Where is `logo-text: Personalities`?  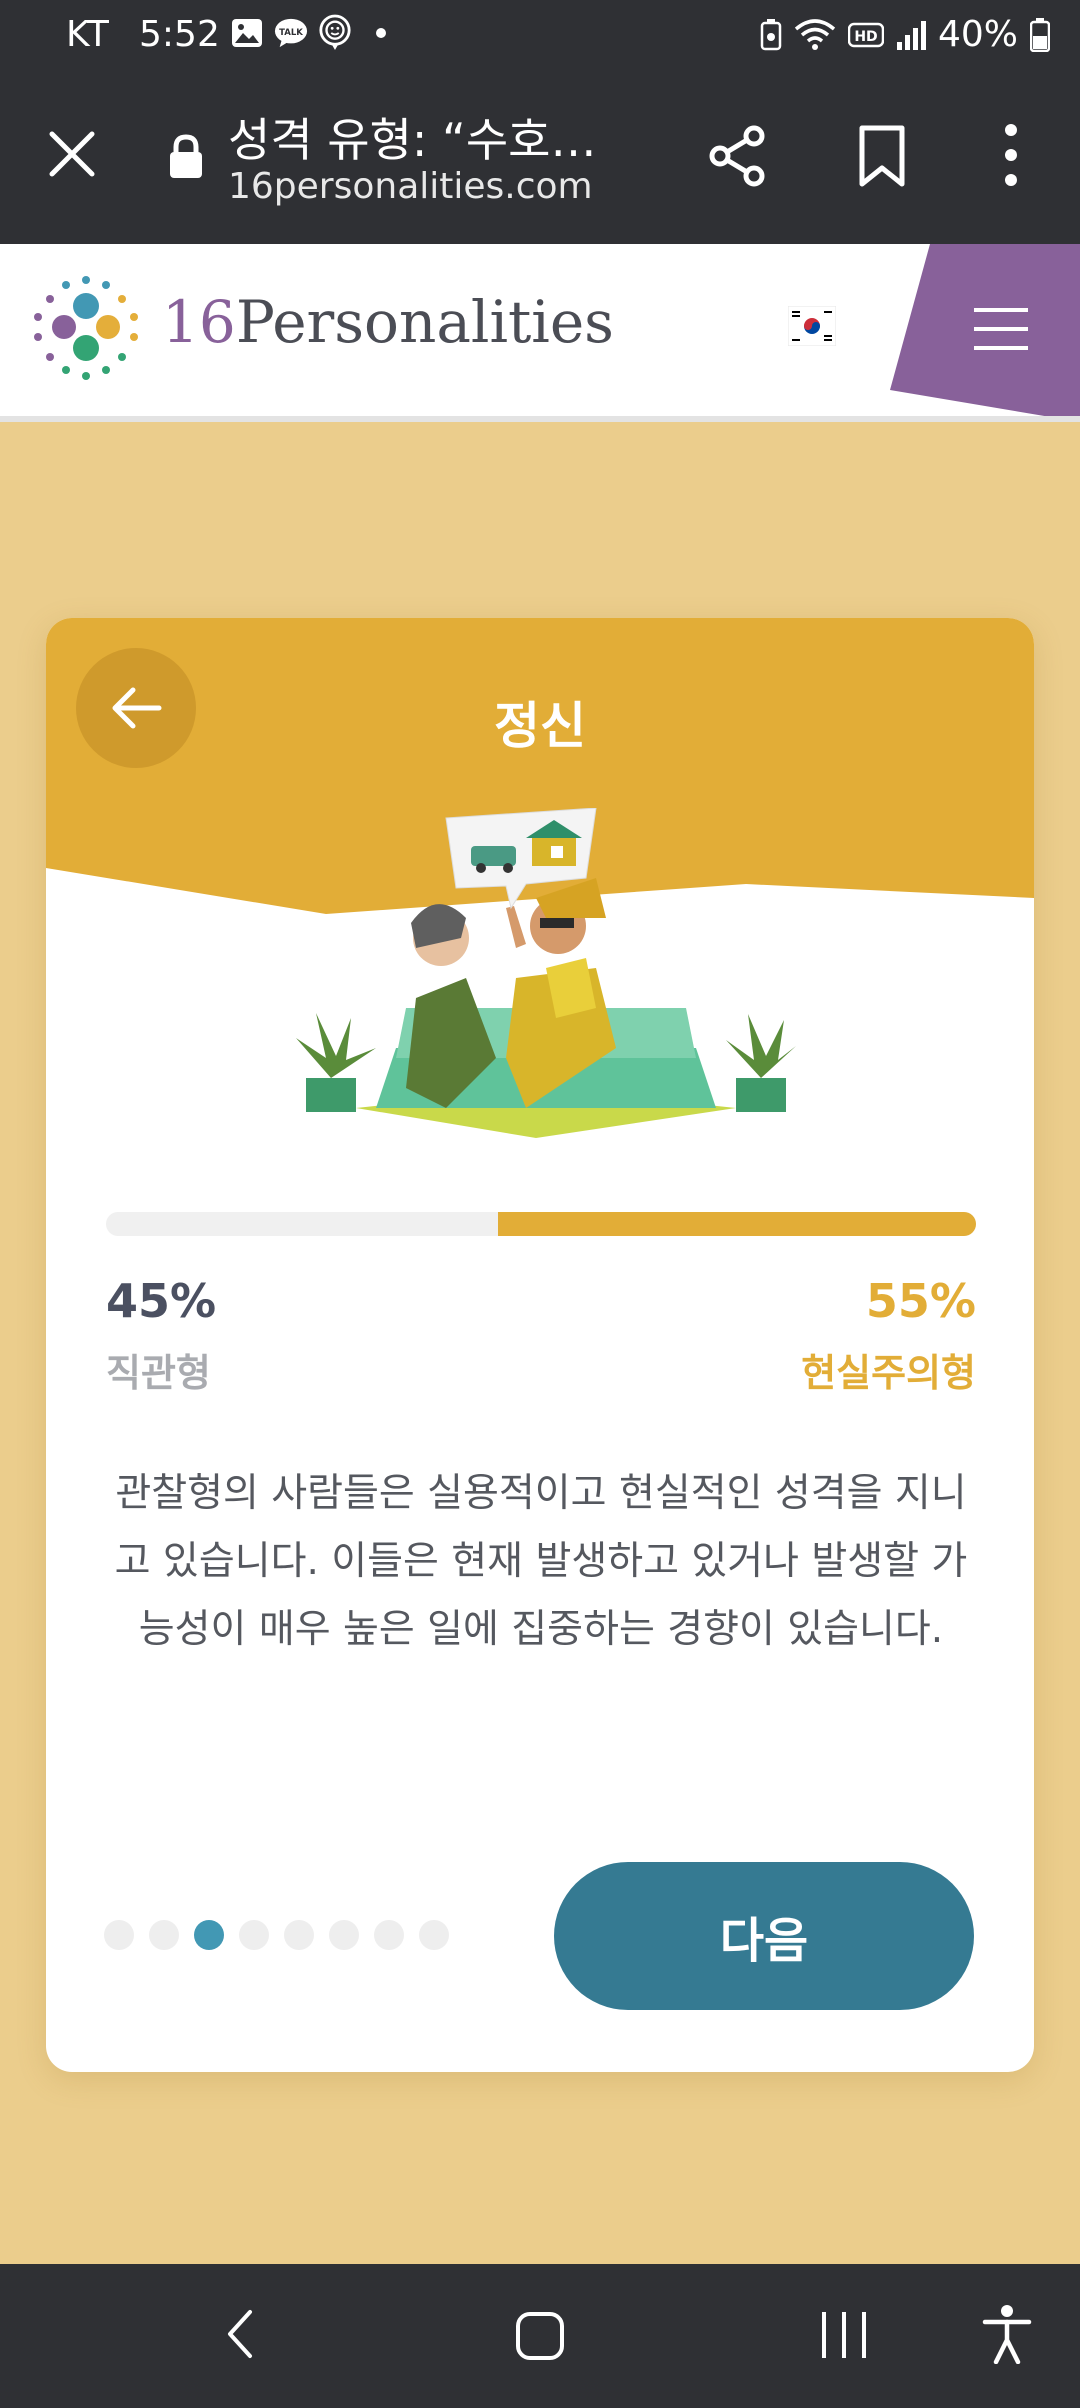
logo-text: Personalities is located at coordinates (424, 322).